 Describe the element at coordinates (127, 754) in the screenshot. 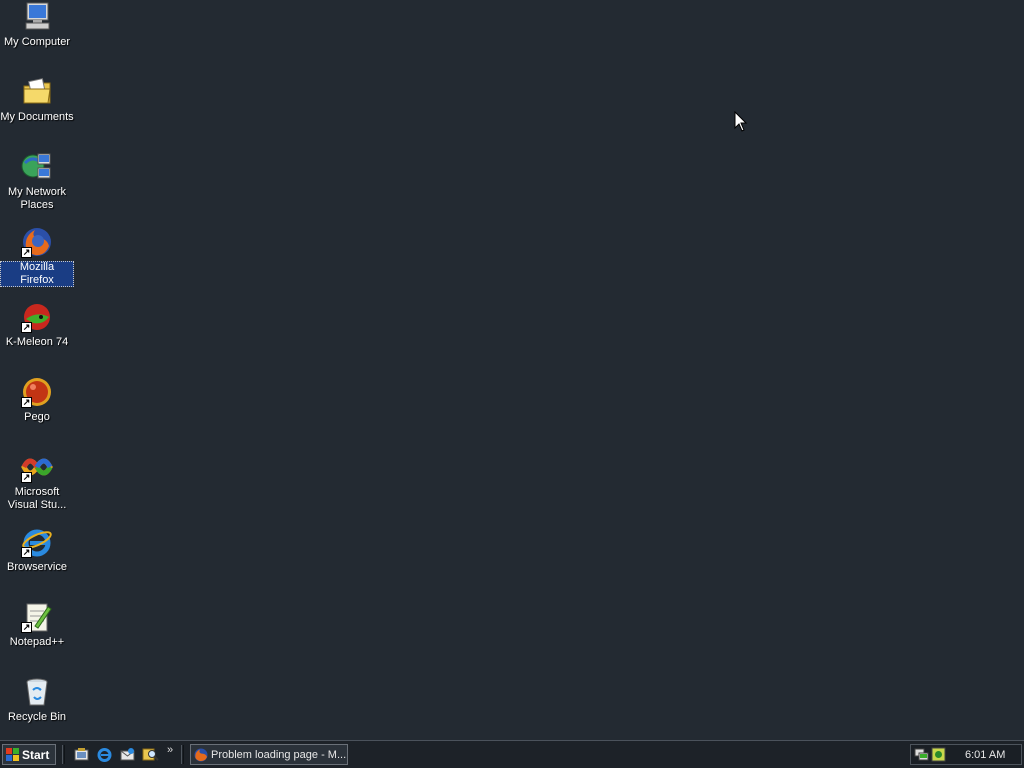

I see `outlook-express-icon` at that location.